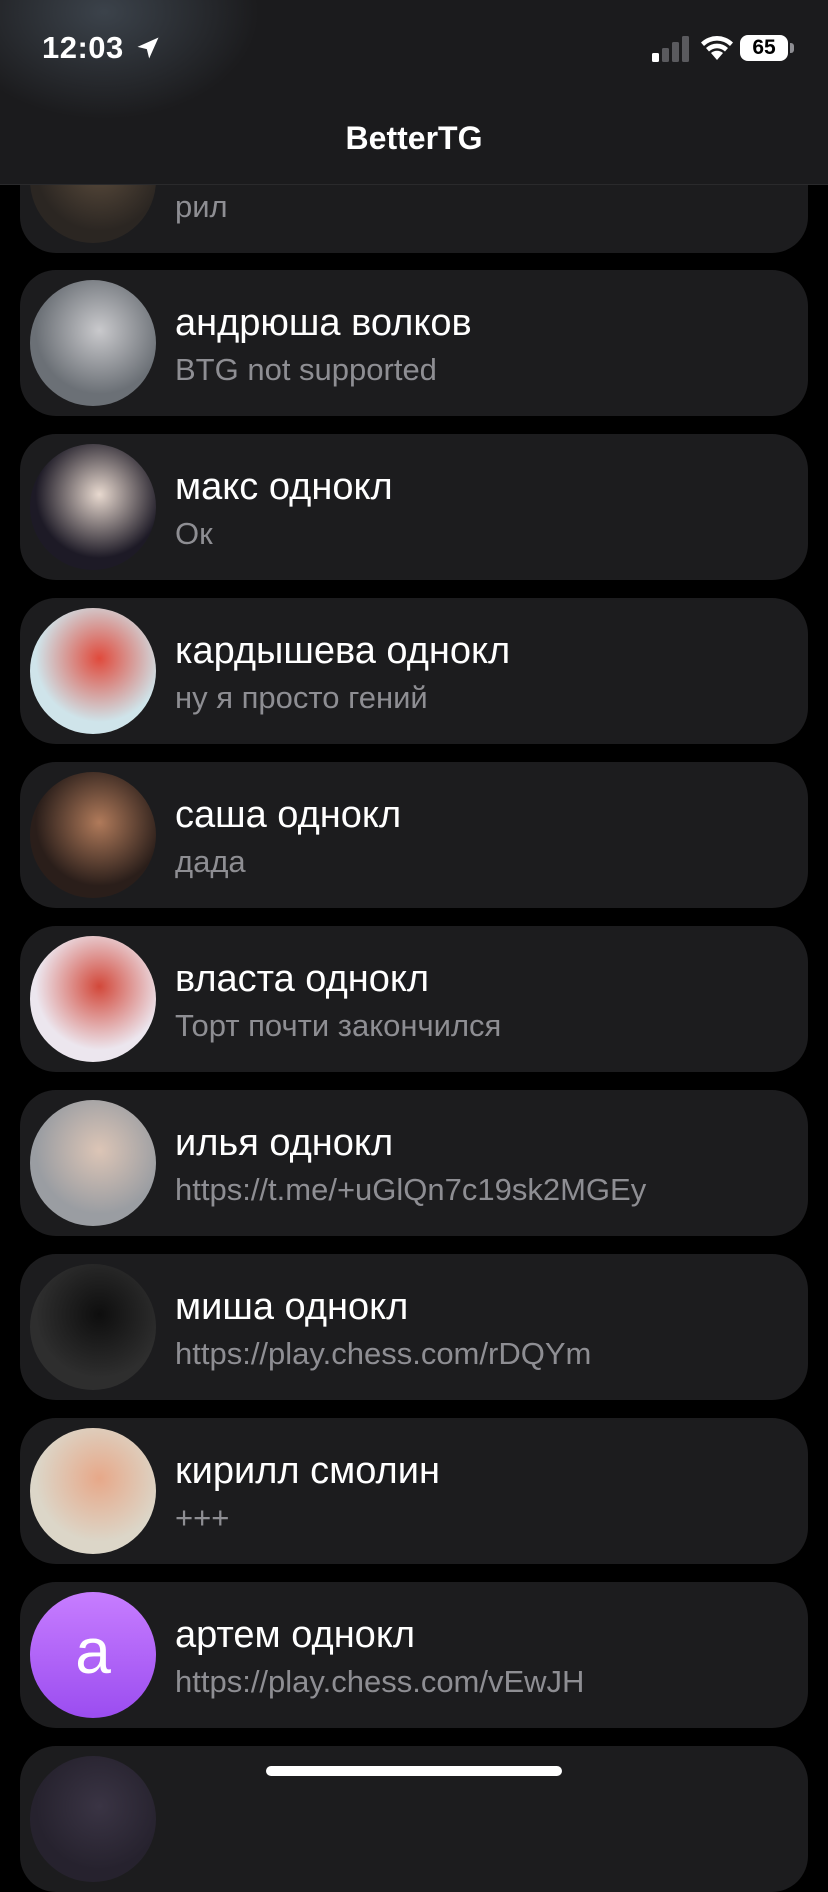 Image resolution: width=828 pixels, height=1892 pixels. I want to click on avatar: а, so click(93, 1655).